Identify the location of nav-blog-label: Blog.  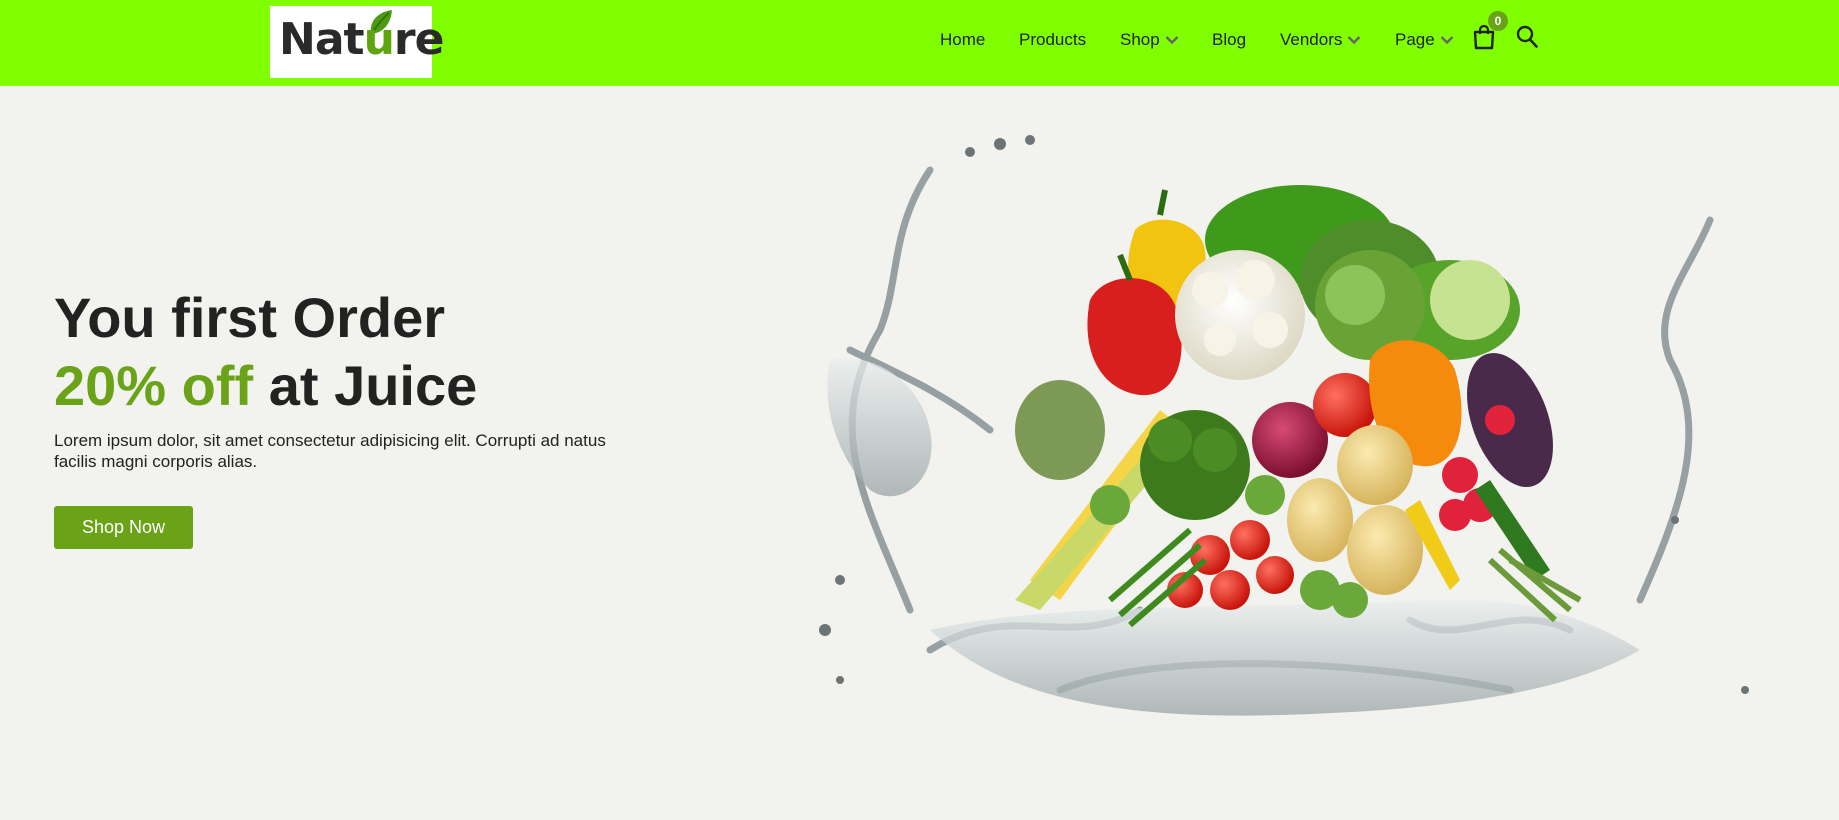
(1229, 39).